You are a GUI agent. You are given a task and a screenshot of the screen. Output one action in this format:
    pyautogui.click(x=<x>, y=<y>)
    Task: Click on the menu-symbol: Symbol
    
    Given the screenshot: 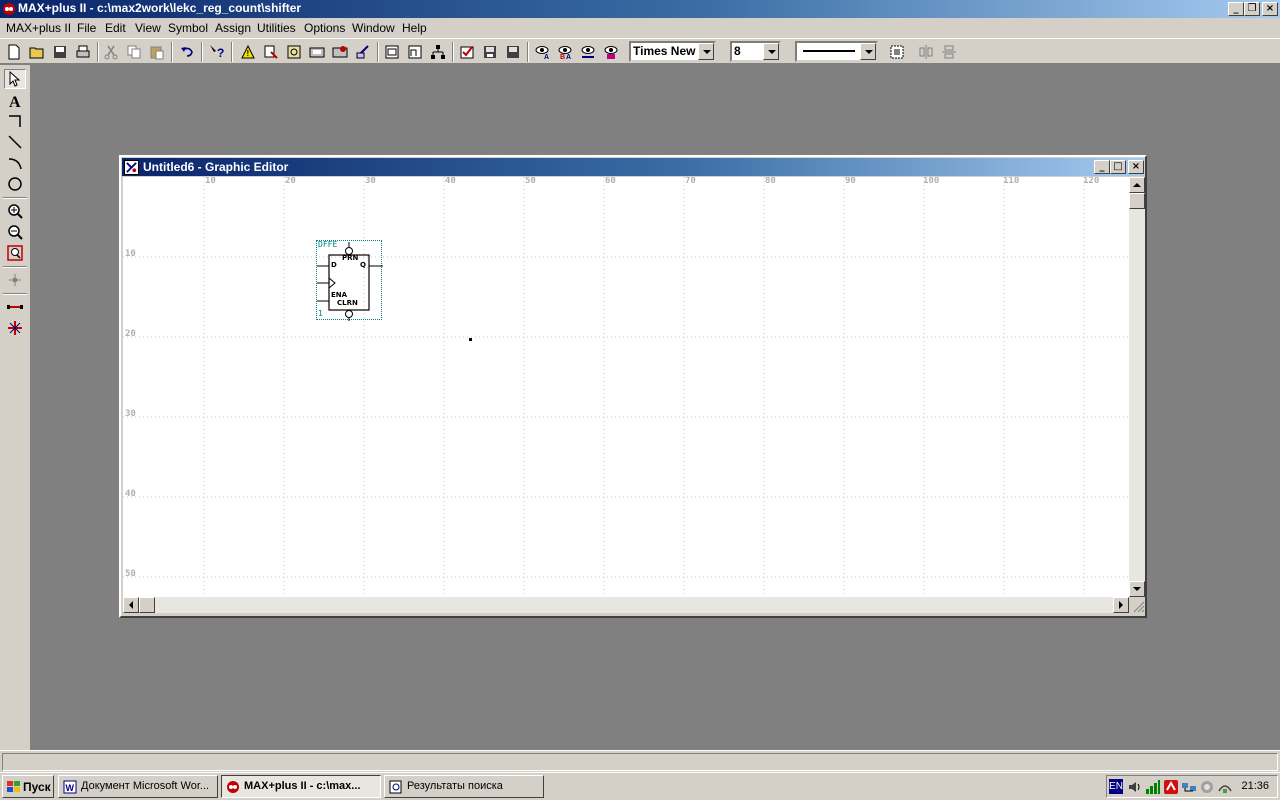 What is the action you would take?
    pyautogui.click(x=188, y=28)
    